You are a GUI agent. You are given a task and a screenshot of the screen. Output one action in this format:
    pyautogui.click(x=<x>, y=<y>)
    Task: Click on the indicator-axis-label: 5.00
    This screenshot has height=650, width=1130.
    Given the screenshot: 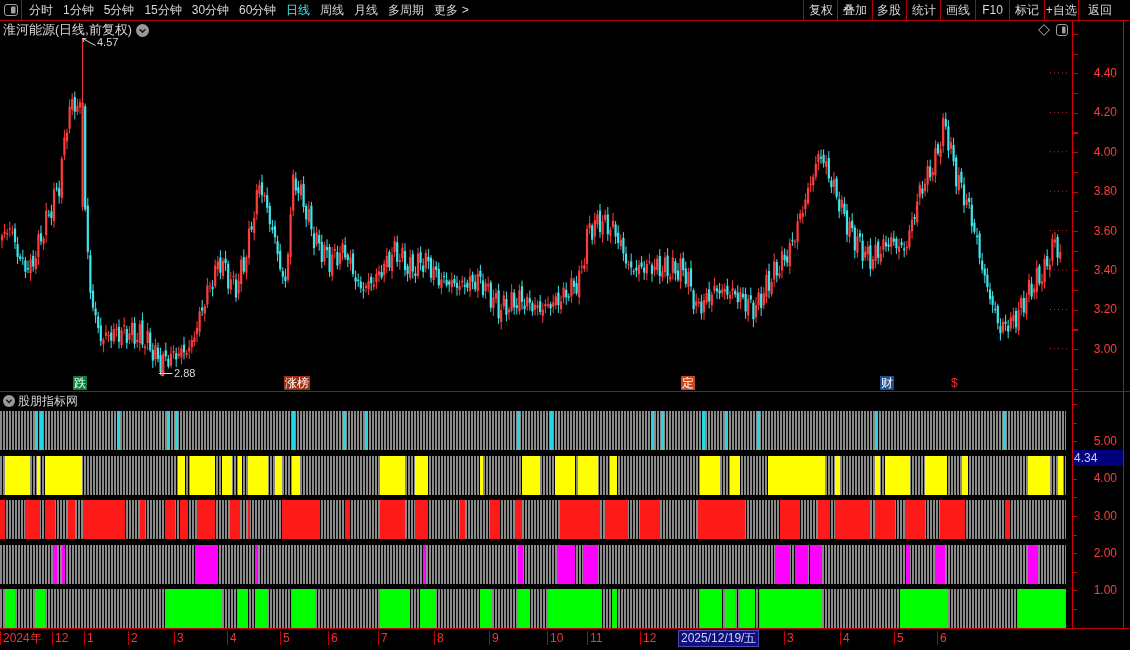 What is the action you would take?
    pyautogui.click(x=1105, y=441)
    